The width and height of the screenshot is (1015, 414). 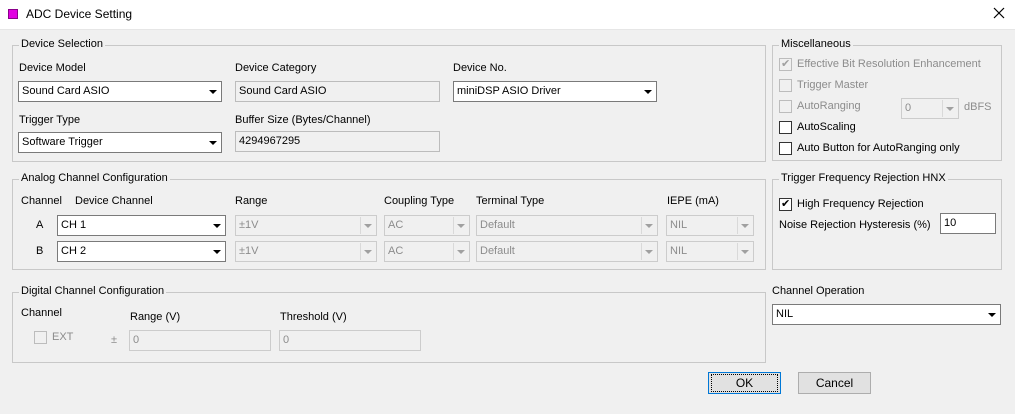 I want to click on autoranging-checkbox-box, so click(x=785, y=106).